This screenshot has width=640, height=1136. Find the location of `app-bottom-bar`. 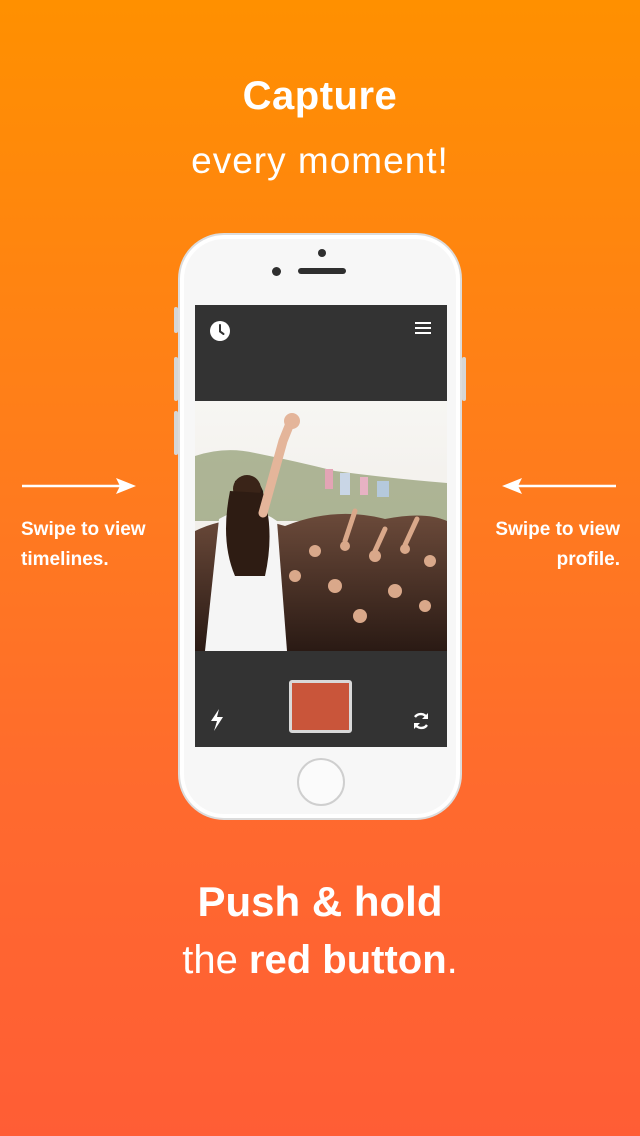

app-bottom-bar is located at coordinates (321, 699).